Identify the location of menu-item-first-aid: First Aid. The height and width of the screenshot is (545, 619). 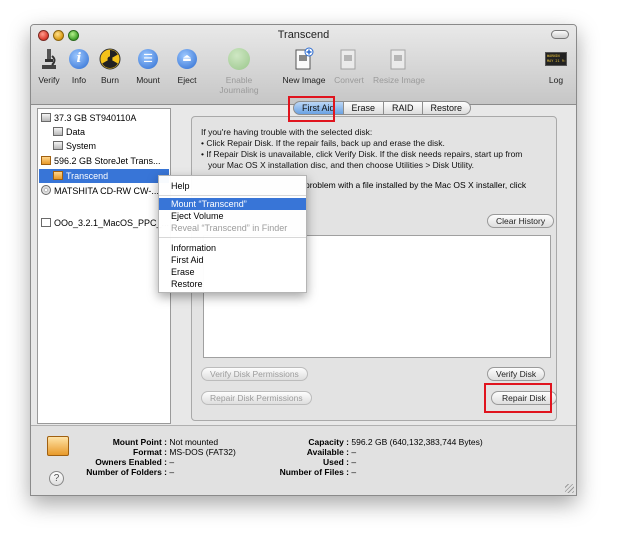
(232, 260).